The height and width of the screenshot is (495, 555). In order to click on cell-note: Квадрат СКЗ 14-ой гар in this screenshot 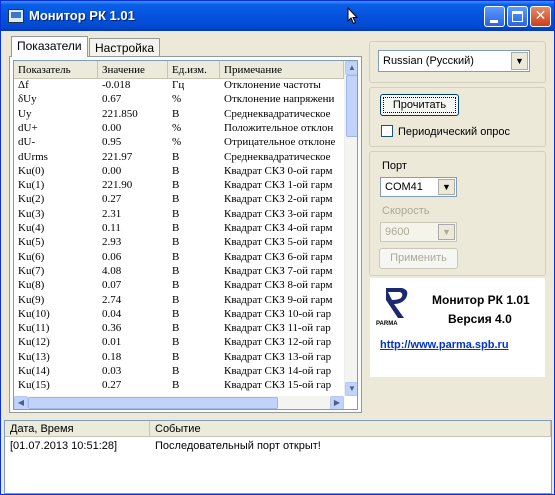, I will do `click(278, 371)`.